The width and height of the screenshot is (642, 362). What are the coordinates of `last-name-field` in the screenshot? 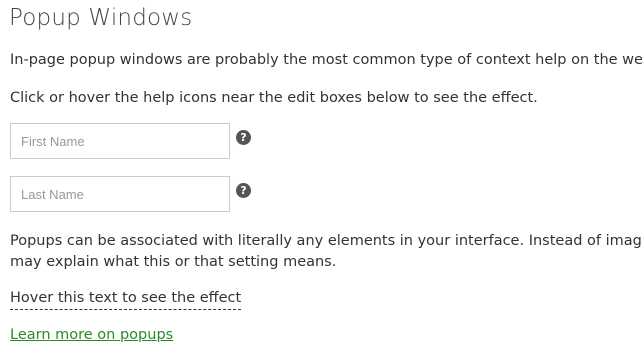 It's located at (120, 194).